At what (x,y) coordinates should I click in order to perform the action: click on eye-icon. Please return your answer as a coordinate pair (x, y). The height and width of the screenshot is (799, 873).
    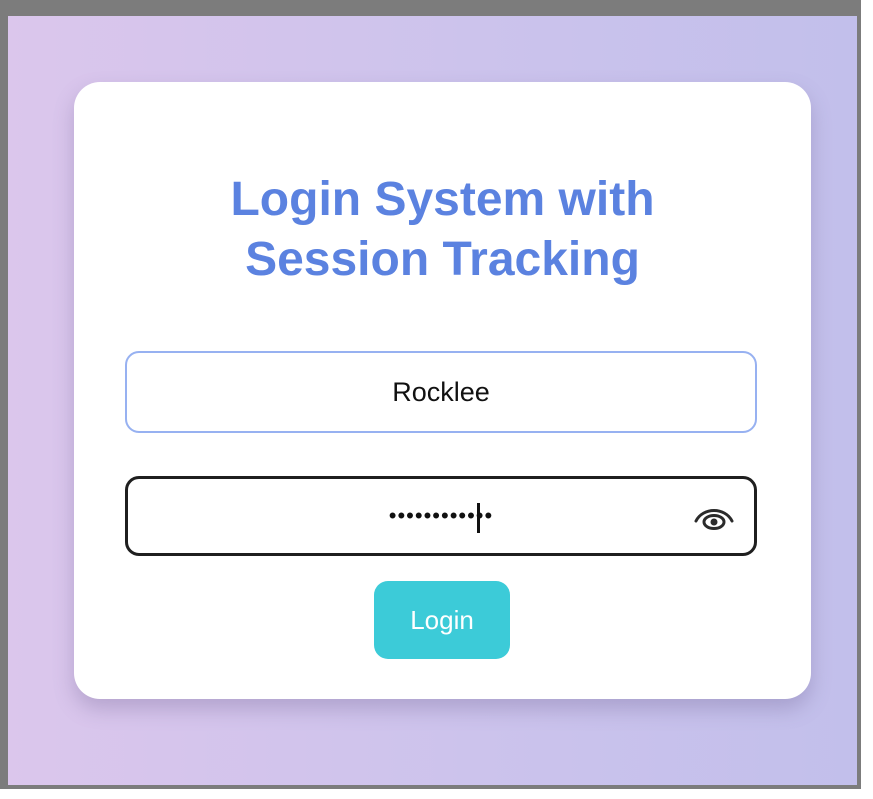
    Looking at the image, I should click on (714, 519).